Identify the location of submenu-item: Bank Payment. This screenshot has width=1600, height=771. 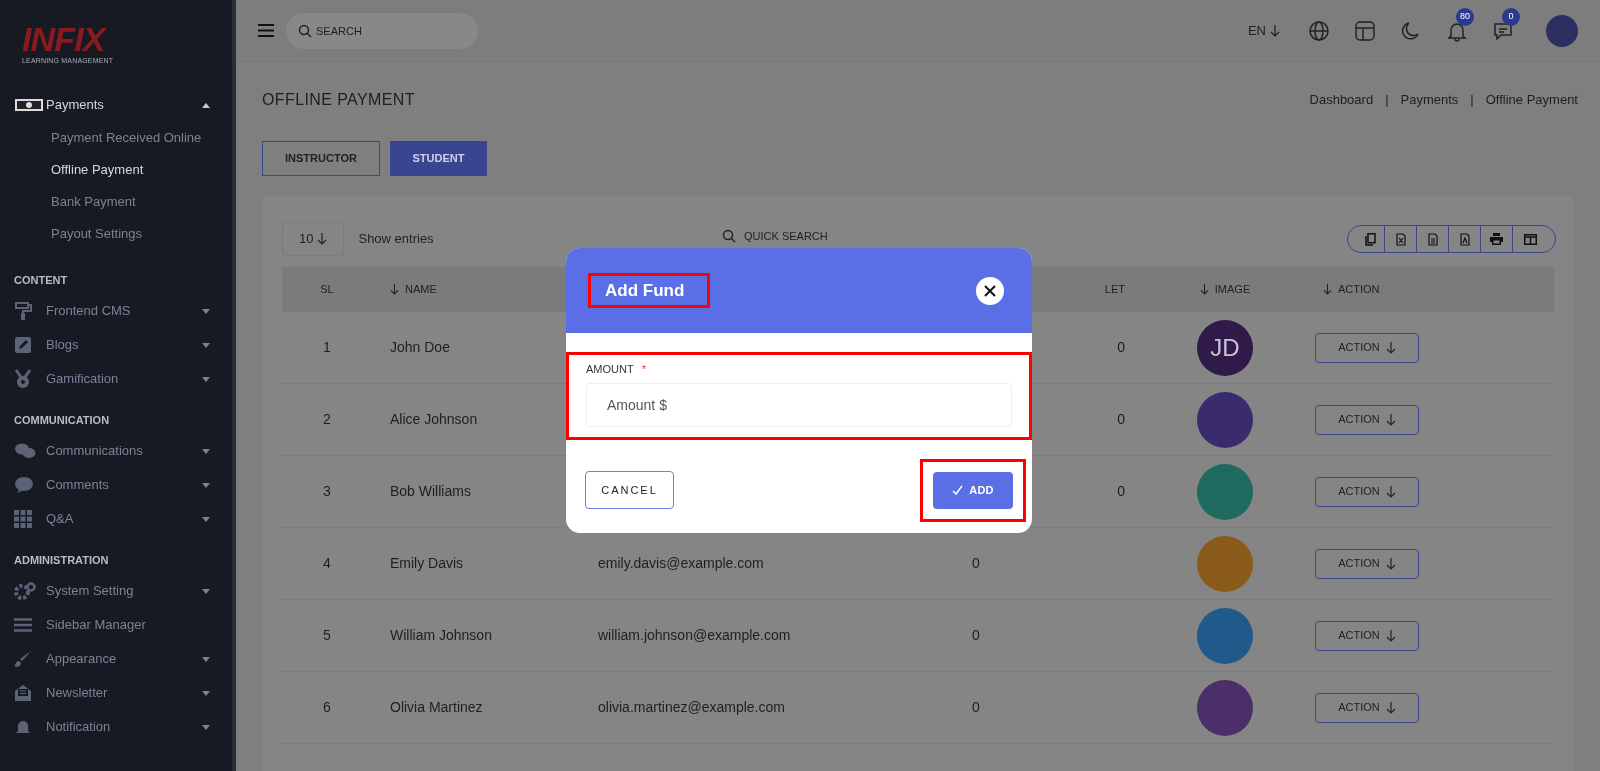
(116, 202).